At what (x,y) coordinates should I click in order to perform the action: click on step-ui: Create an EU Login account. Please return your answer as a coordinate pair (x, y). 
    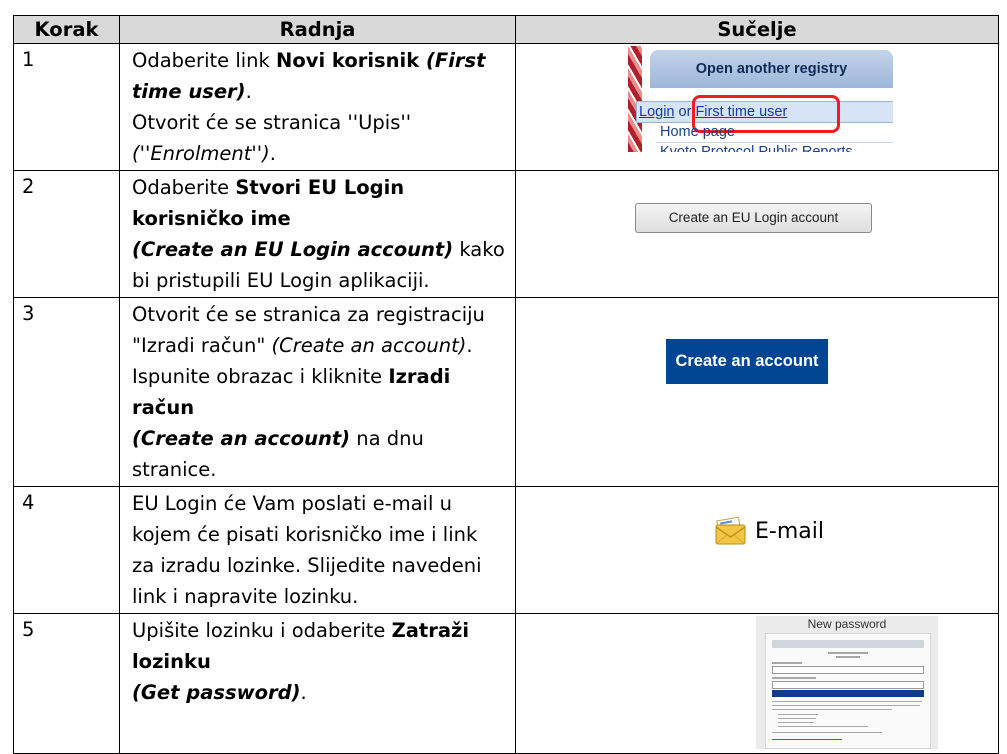
    Looking at the image, I should click on (757, 234).